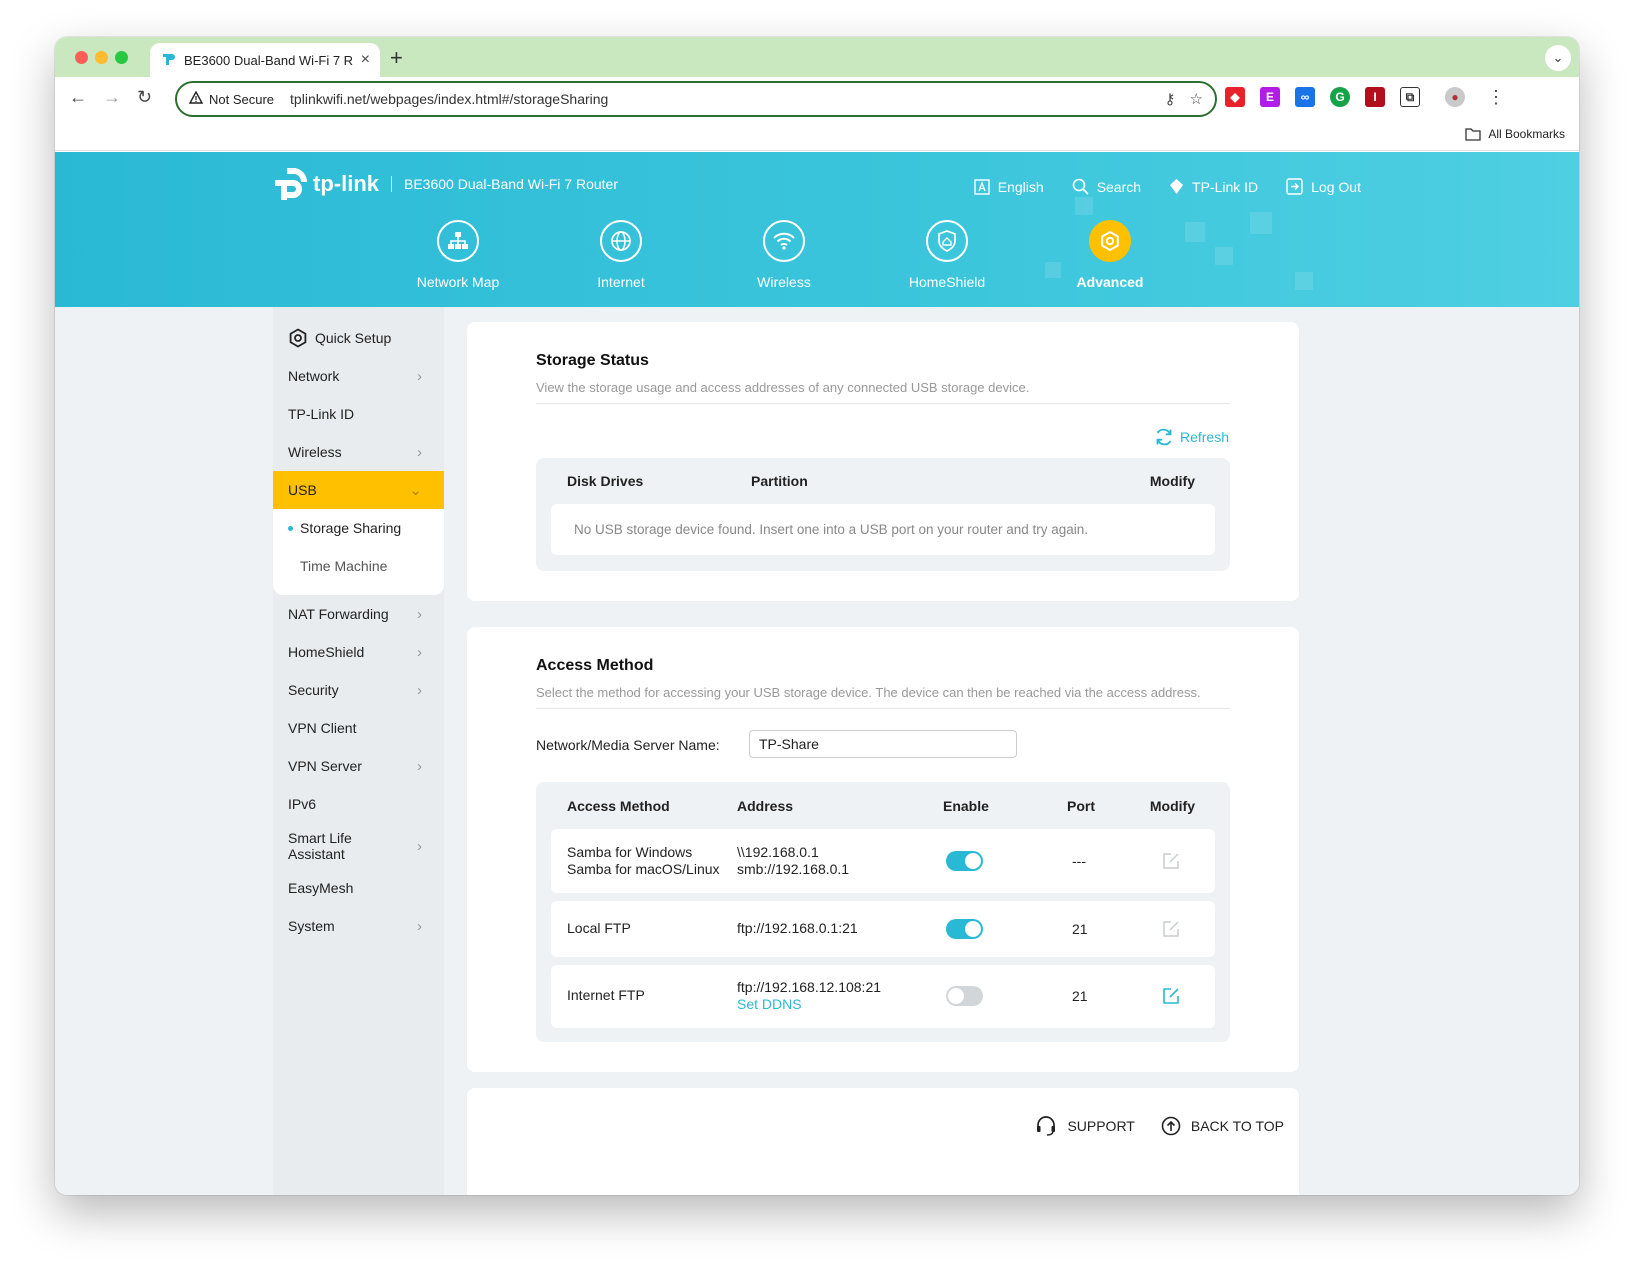  I want to click on search-link: Search, so click(1106, 186).